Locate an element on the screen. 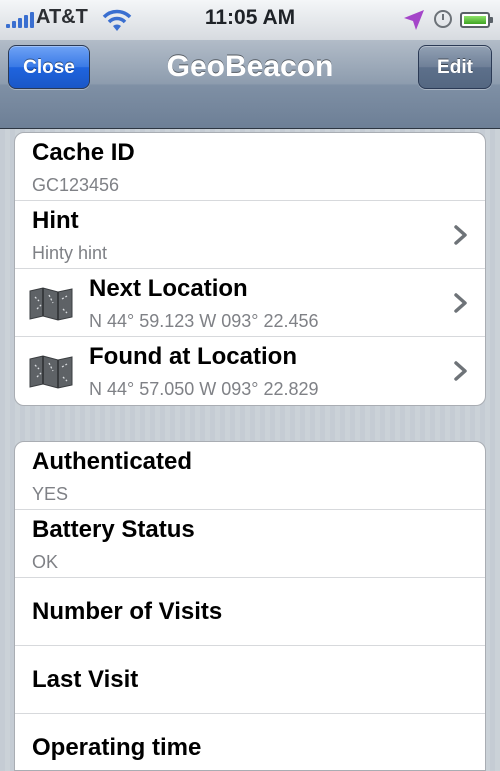  row-value: N 44° 57.050 W 093° 22.829 is located at coordinates (204, 389).